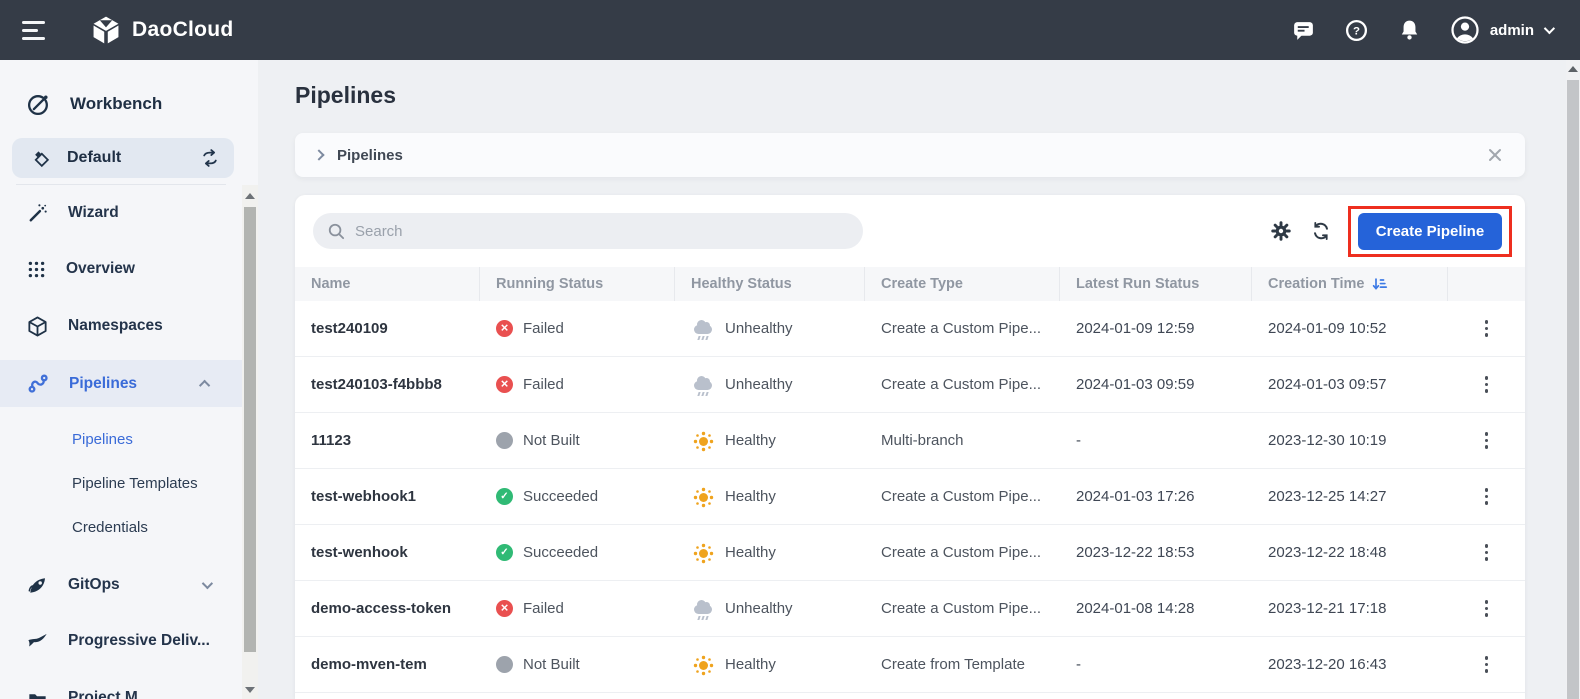  What do you see at coordinates (123, 158) in the screenshot?
I see `workspace-selector-default: Default` at bounding box center [123, 158].